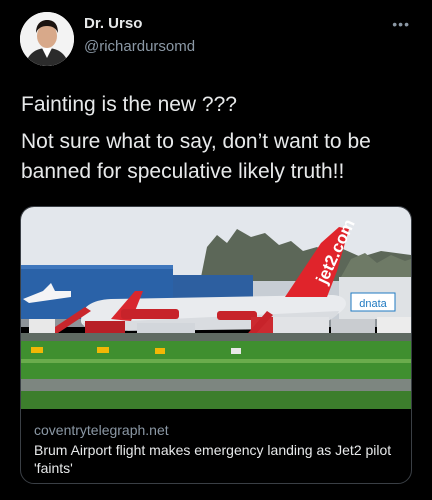 Image resolution: width=432 pixels, height=500 pixels. What do you see at coordinates (129, 104) in the screenshot?
I see `tweet-line: Fainting is the new ???` at bounding box center [129, 104].